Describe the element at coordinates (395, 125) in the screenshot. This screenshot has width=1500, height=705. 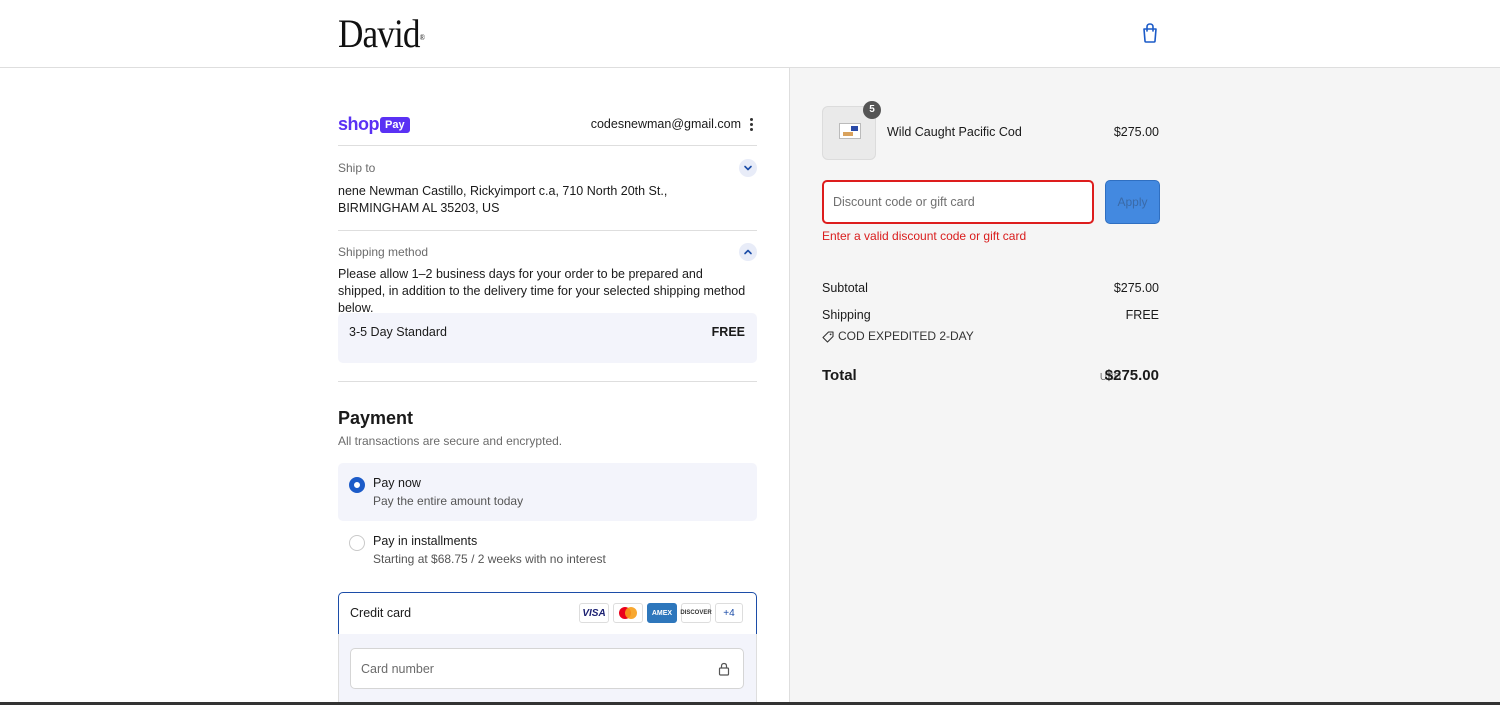
I see `shop-pay-badge: Pay` at that location.